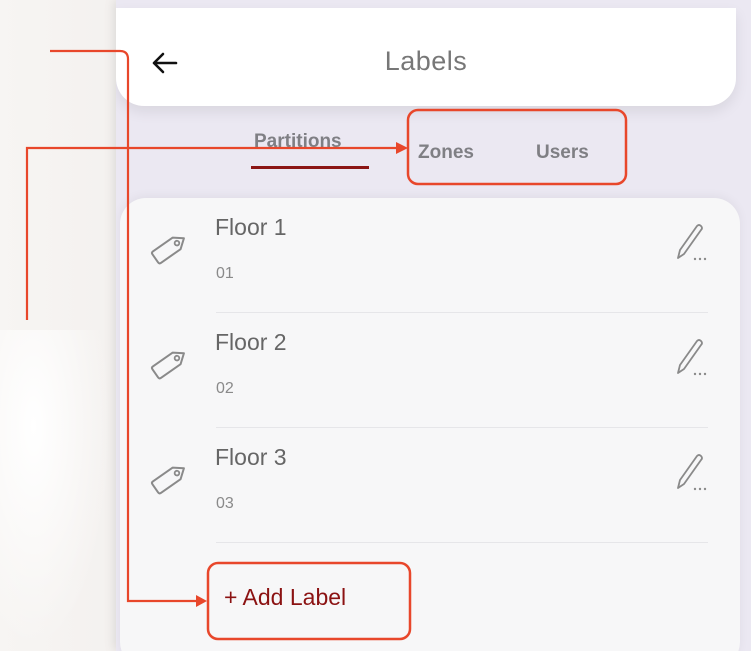 The image size is (751, 651). I want to click on label-name: Floor 3, so click(251, 457).